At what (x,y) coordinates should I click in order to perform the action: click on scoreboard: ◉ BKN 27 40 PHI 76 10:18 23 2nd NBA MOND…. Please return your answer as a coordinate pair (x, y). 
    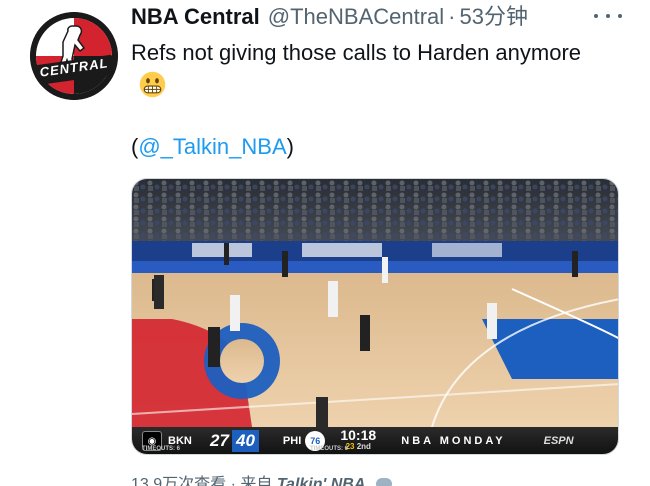
    Looking at the image, I should click on (375, 440).